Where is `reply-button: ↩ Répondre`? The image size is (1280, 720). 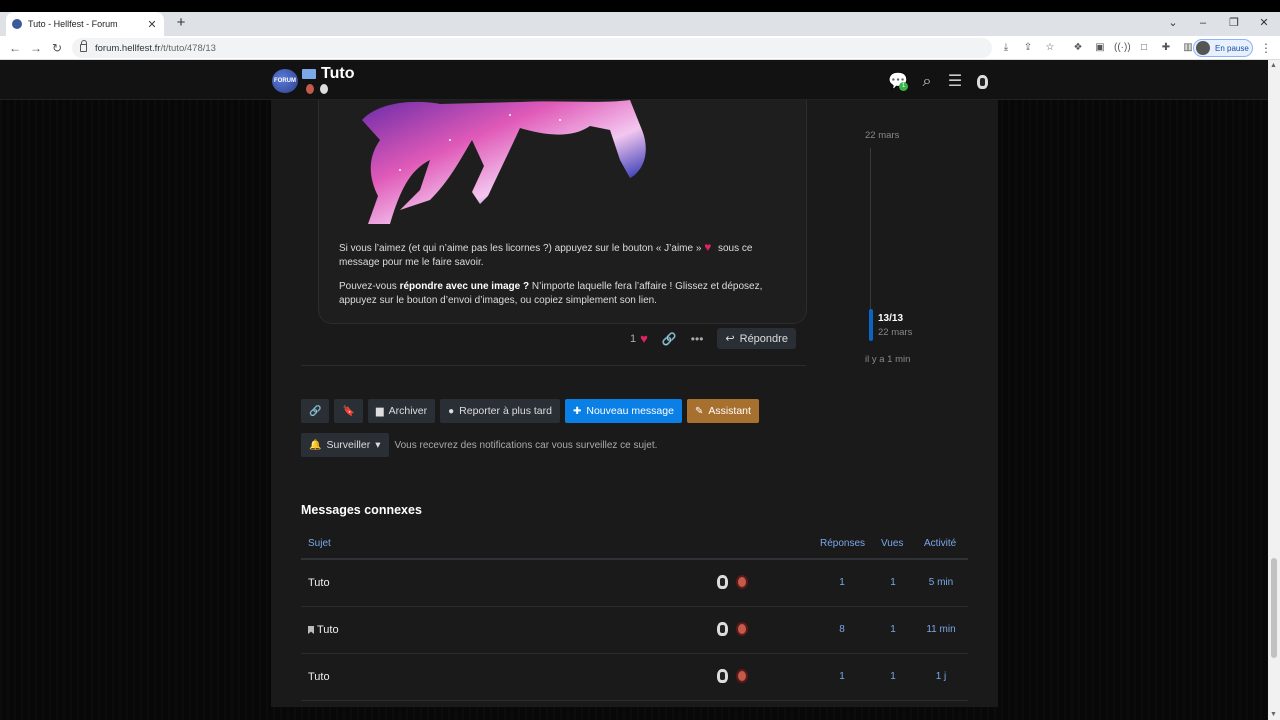 reply-button: ↩ Répondre is located at coordinates (756, 338).